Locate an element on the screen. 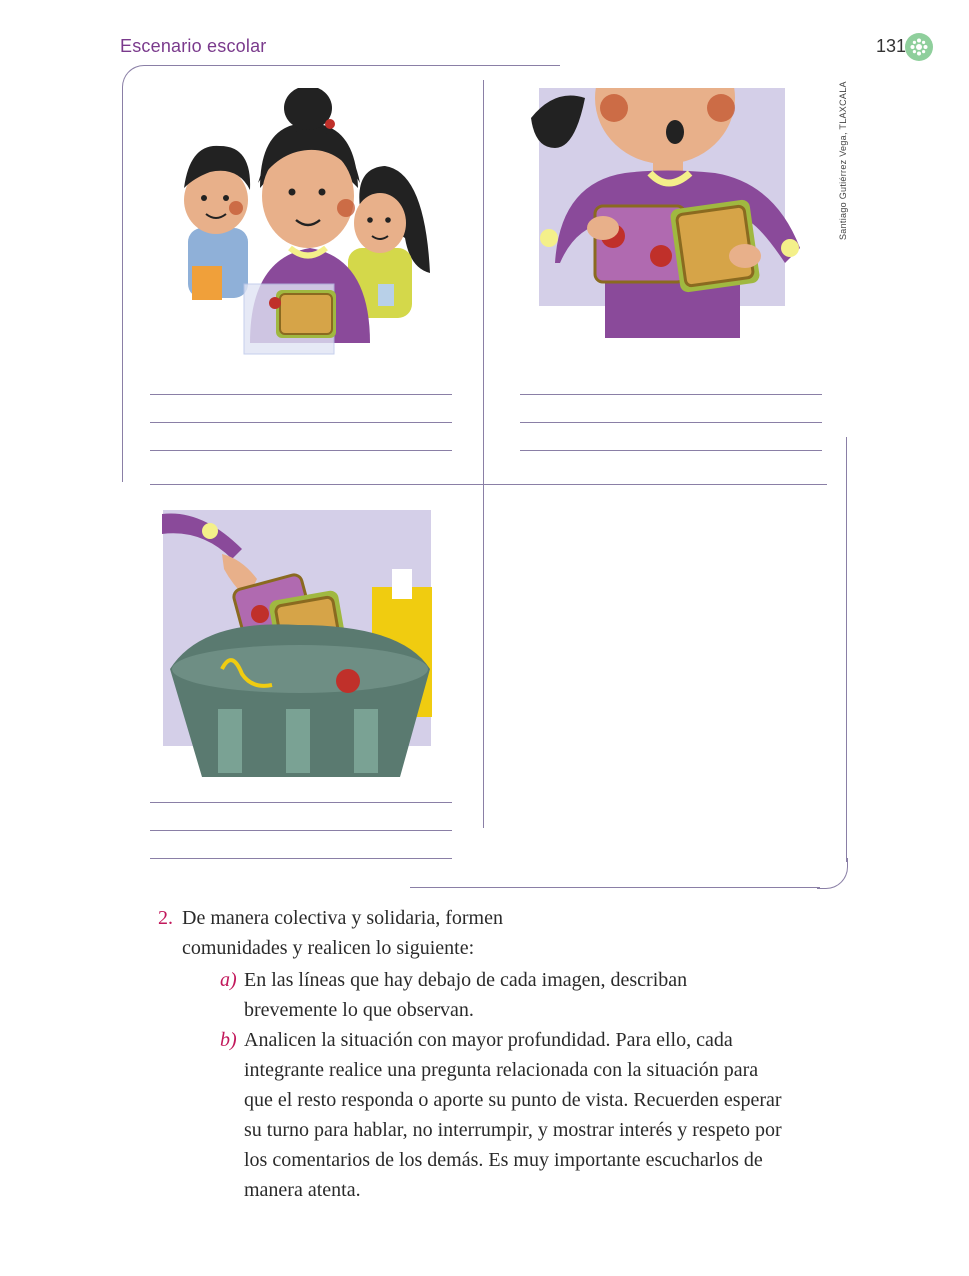  frame-right-line is located at coordinates (846, 649).